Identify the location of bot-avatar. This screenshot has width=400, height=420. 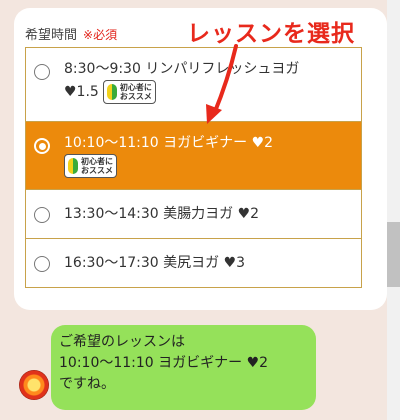
(34, 385).